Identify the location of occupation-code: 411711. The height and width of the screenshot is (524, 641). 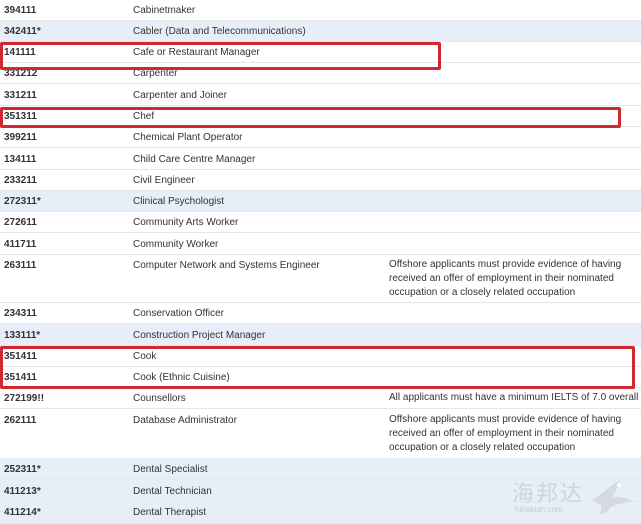
(20, 244).